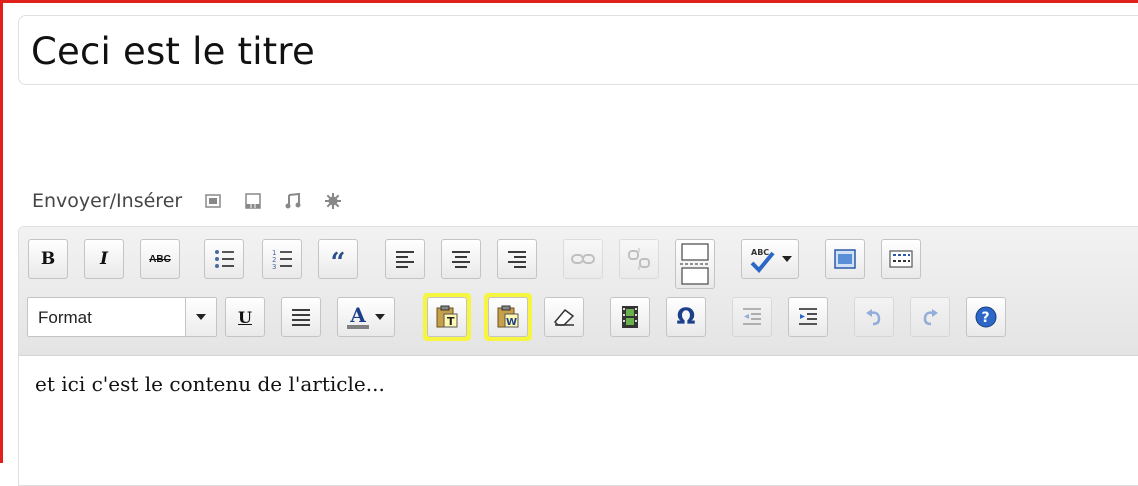 The width and height of the screenshot is (1138, 486). I want to click on redo-icon, so click(930, 317).